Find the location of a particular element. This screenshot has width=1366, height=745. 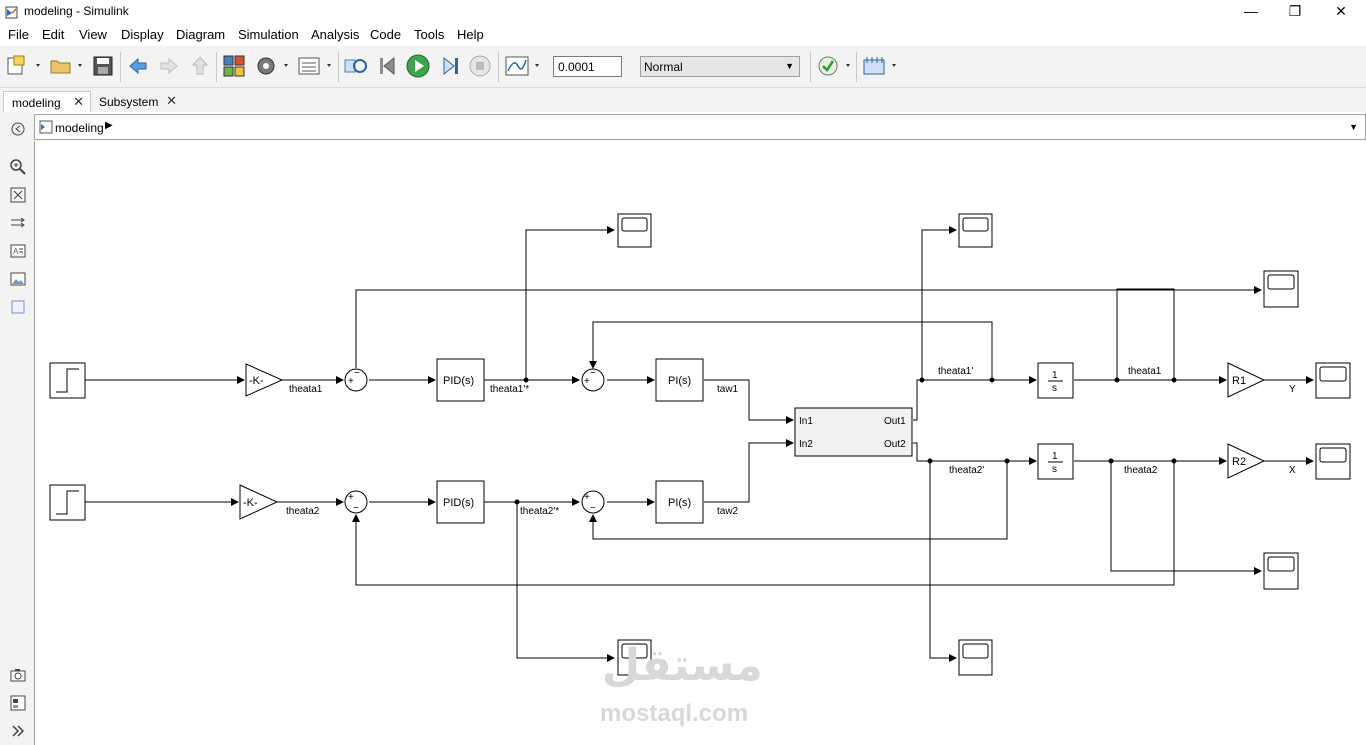

gain-block-1: -K- is located at coordinates (264, 380).